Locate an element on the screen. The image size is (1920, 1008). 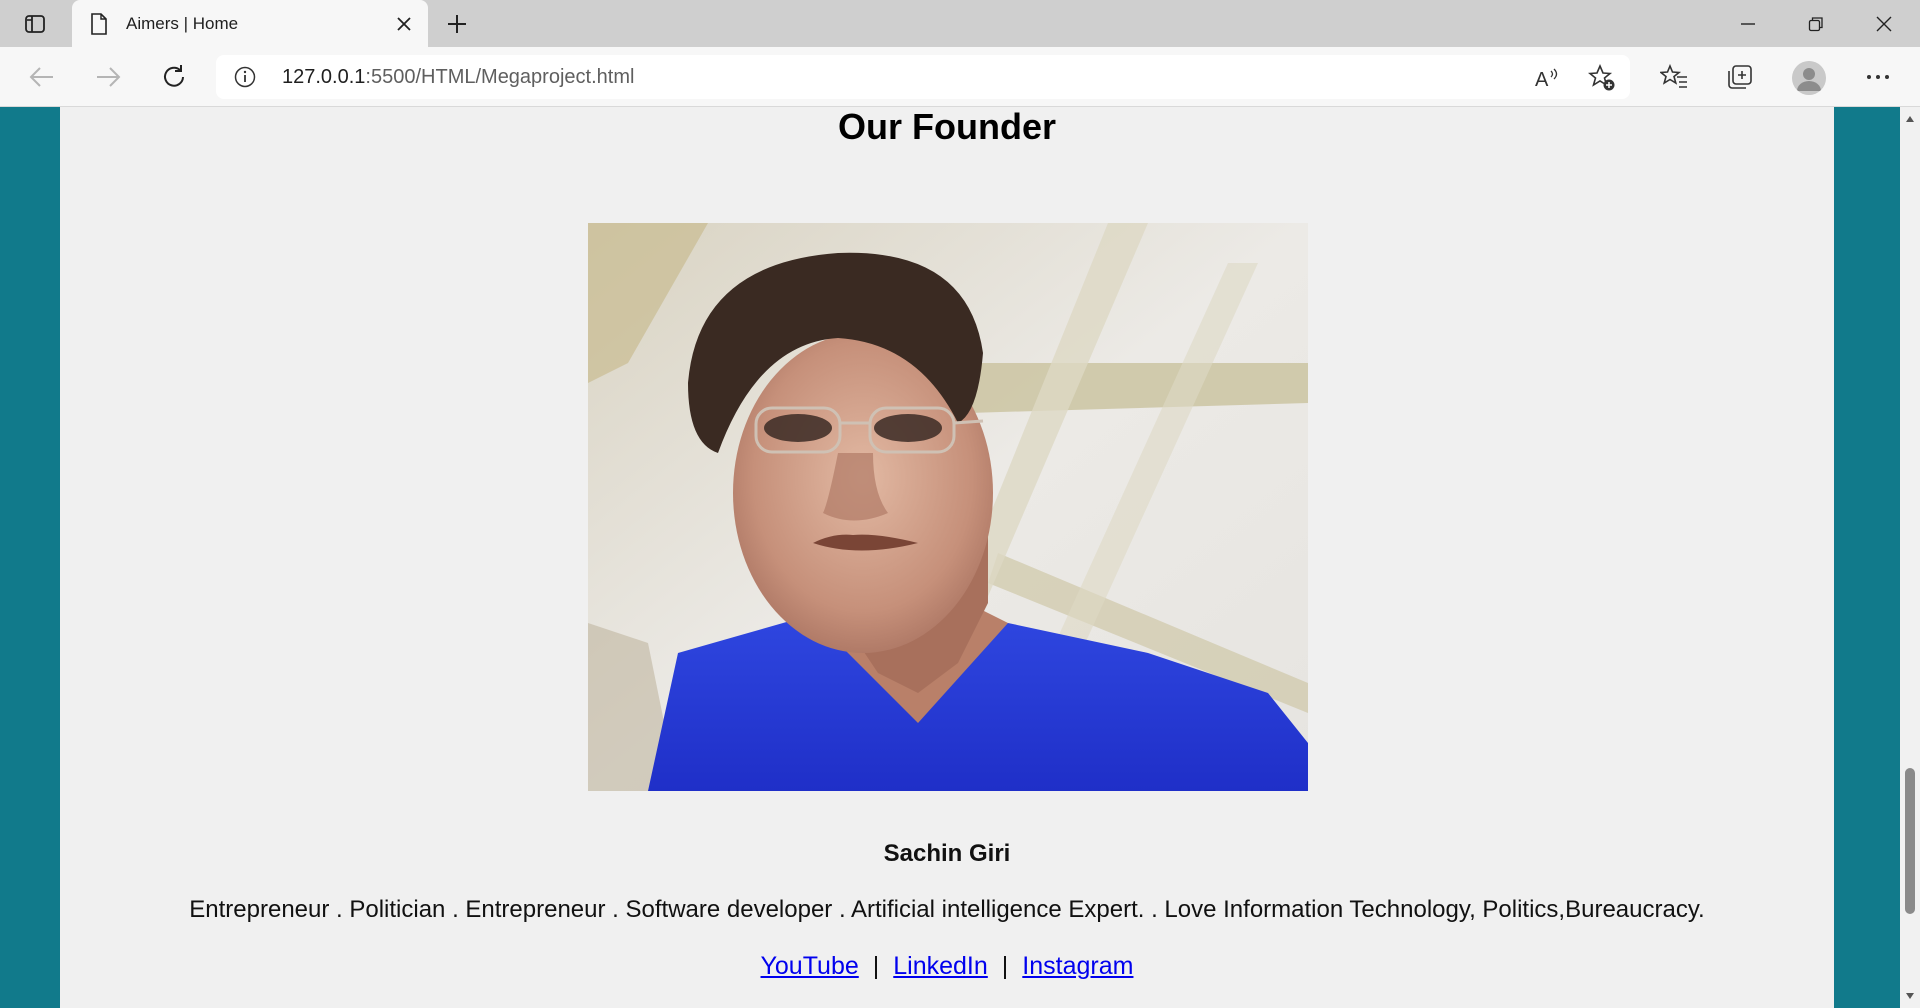
page-icon is located at coordinates (99, 26).